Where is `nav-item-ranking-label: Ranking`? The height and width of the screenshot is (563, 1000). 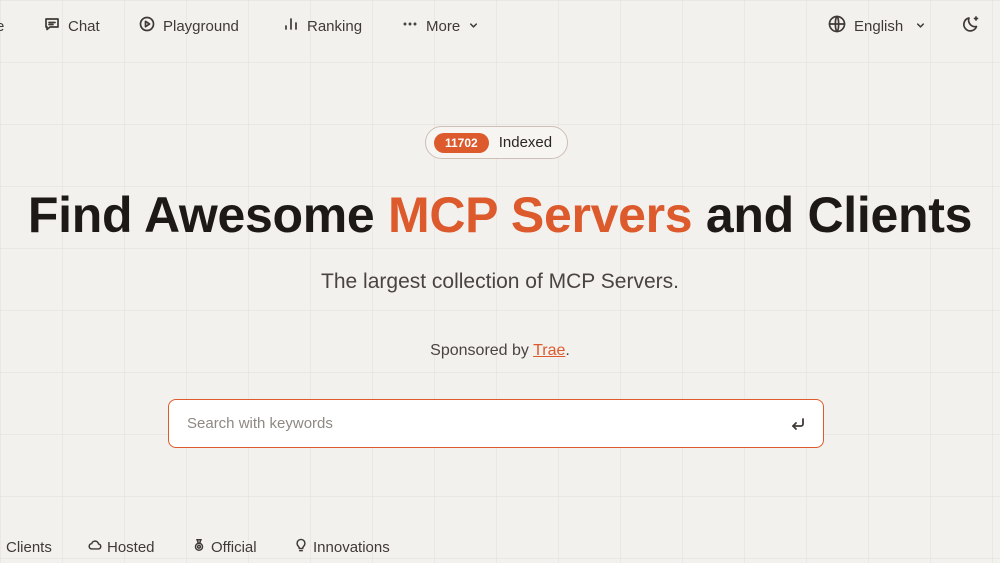
nav-item-ranking-label: Ranking is located at coordinates (335, 26).